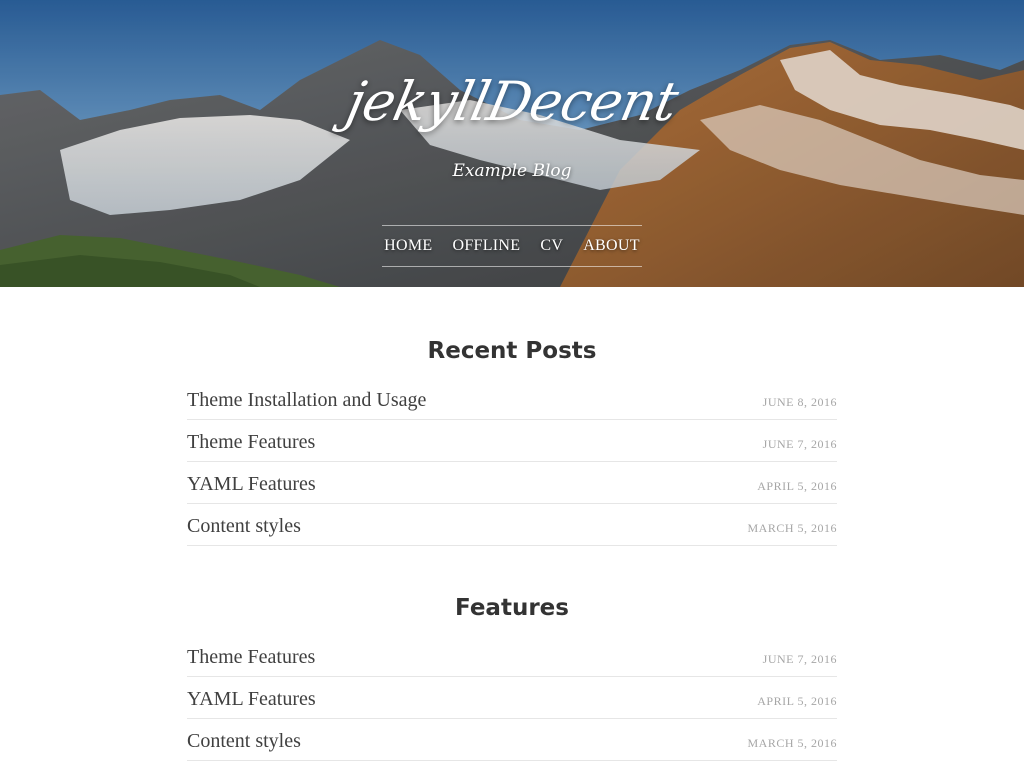  I want to click on site-title: jekyllDecent, so click(512, 101).